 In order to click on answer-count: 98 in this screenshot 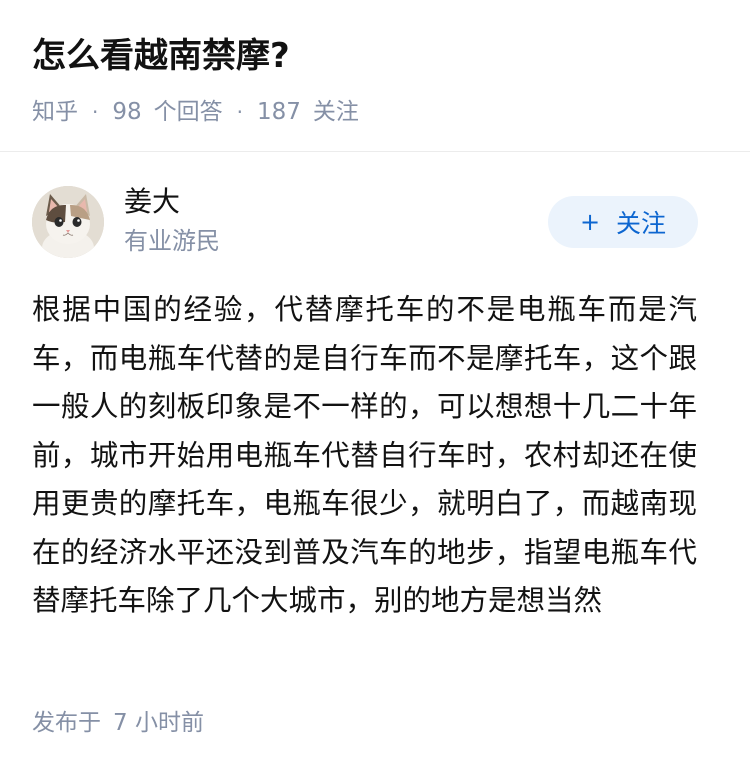, I will do `click(127, 112)`.